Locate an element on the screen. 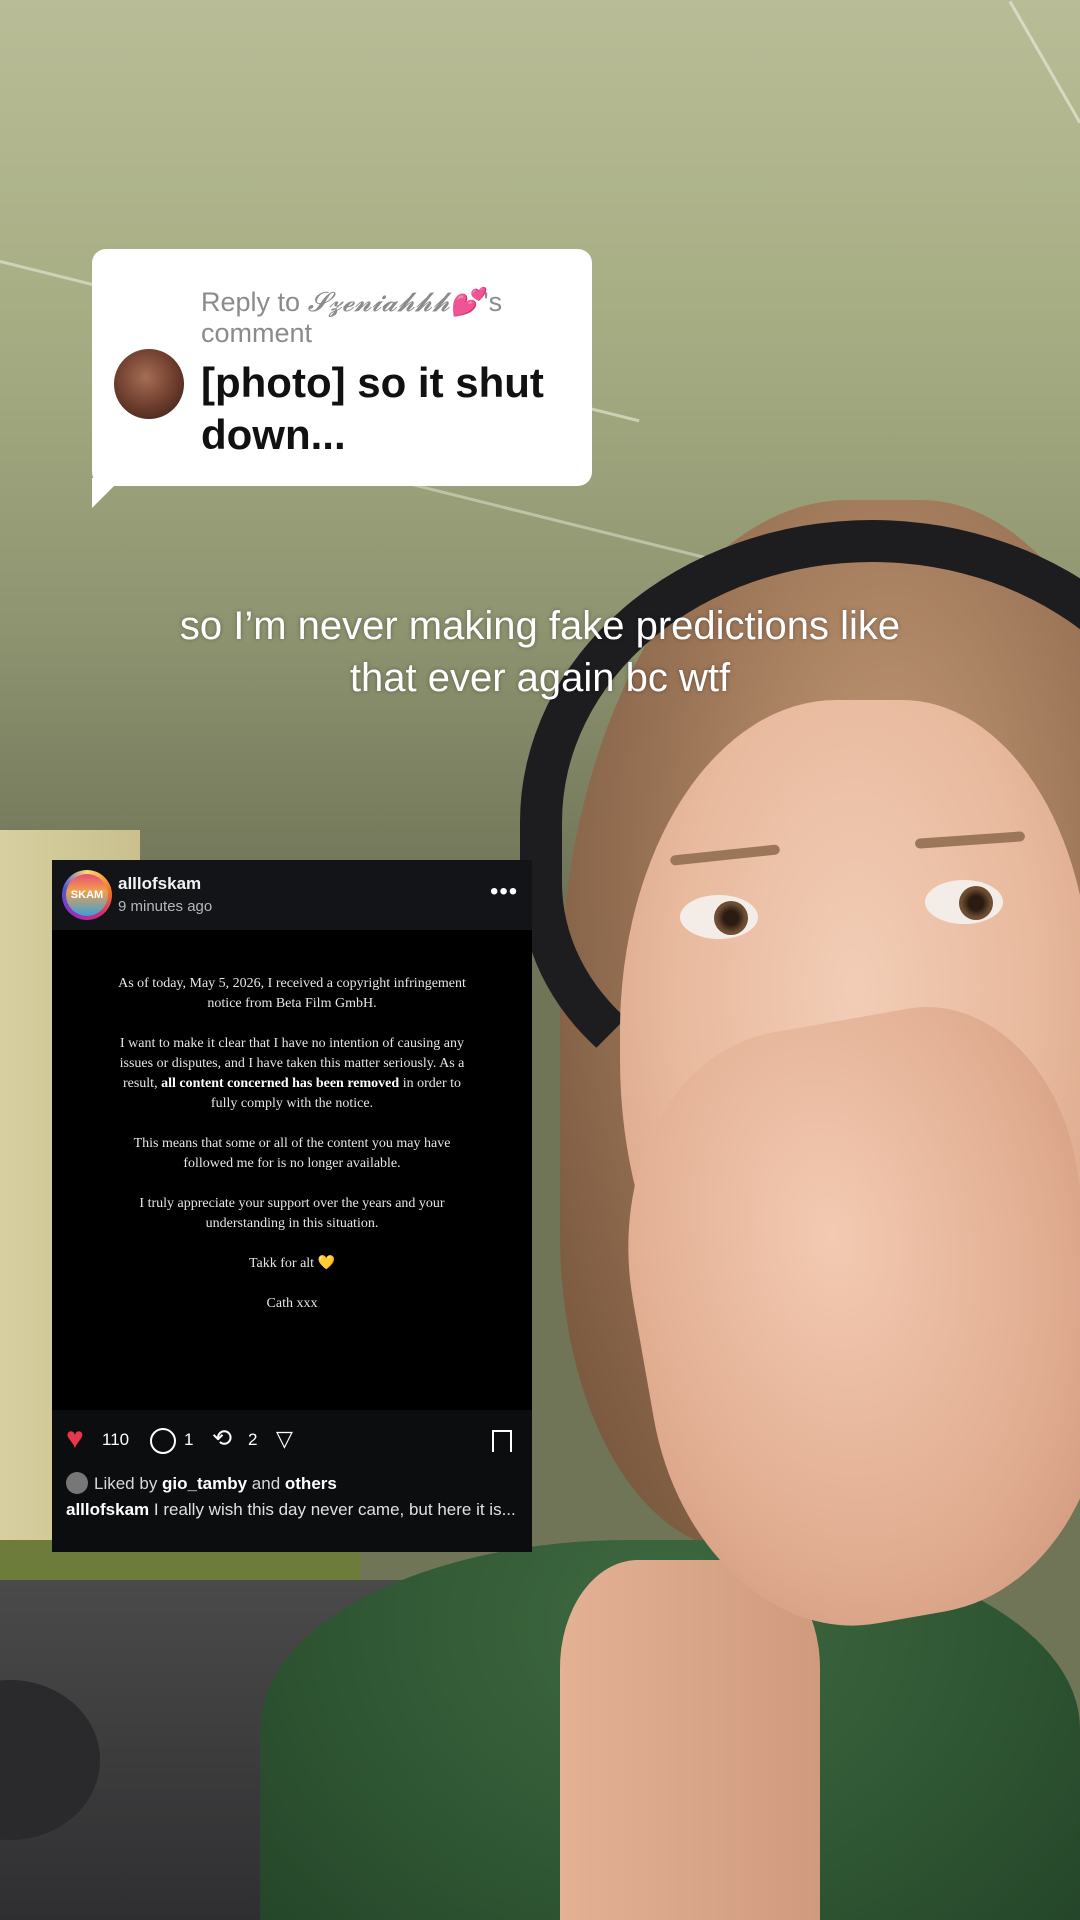 The image size is (1080, 1920). post-time: 9 minutes ago is located at coordinates (165, 906).